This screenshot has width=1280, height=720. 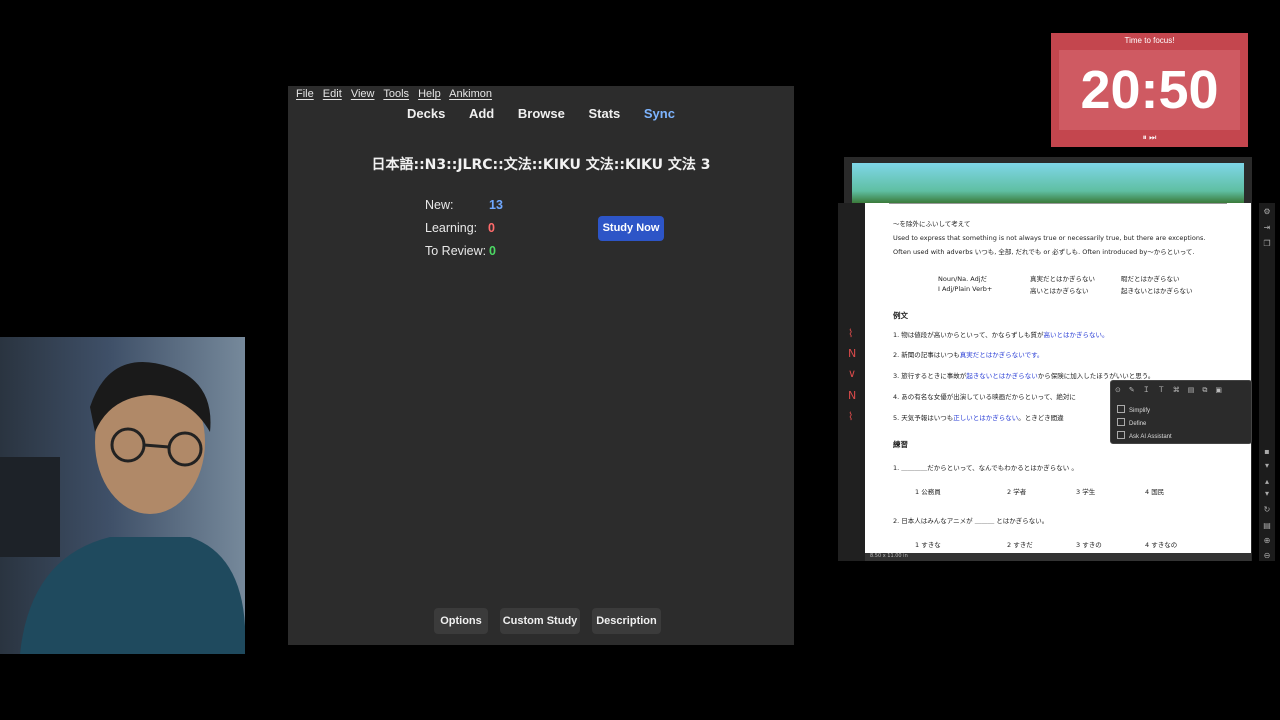 I want to click on example-5-highlight: 正しいとはかぎらない, so click(x=986, y=418).